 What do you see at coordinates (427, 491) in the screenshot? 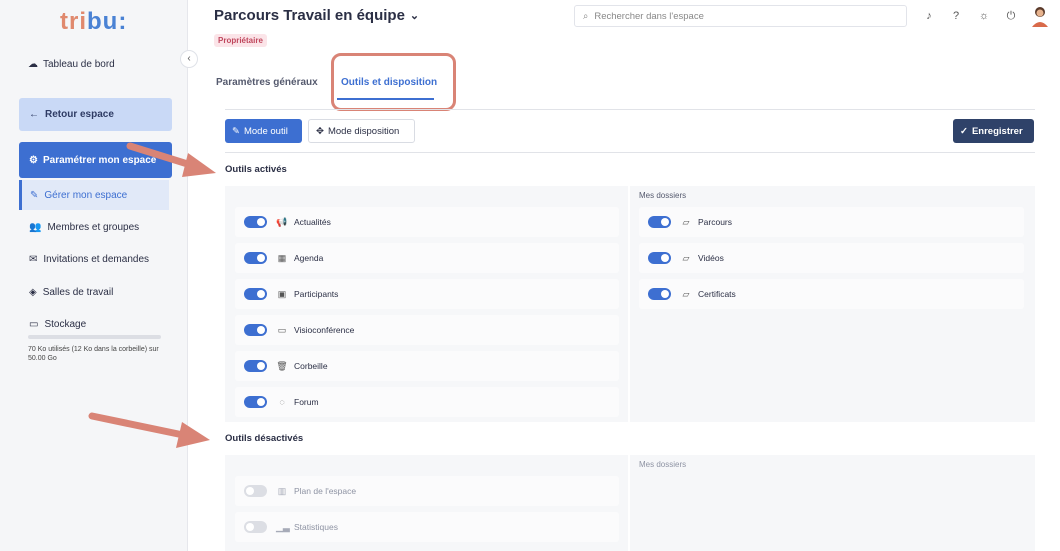
I see `tool-row-space-map: ▥ Plan de l'espace` at bounding box center [427, 491].